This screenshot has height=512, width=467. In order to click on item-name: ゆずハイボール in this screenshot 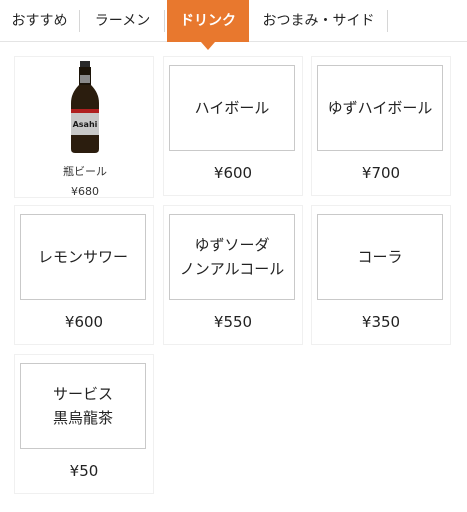, I will do `click(380, 108)`.